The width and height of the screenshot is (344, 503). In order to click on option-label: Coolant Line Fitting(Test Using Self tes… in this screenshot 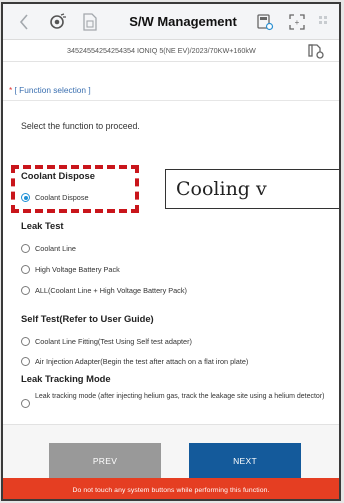, I will do `click(113, 341)`.